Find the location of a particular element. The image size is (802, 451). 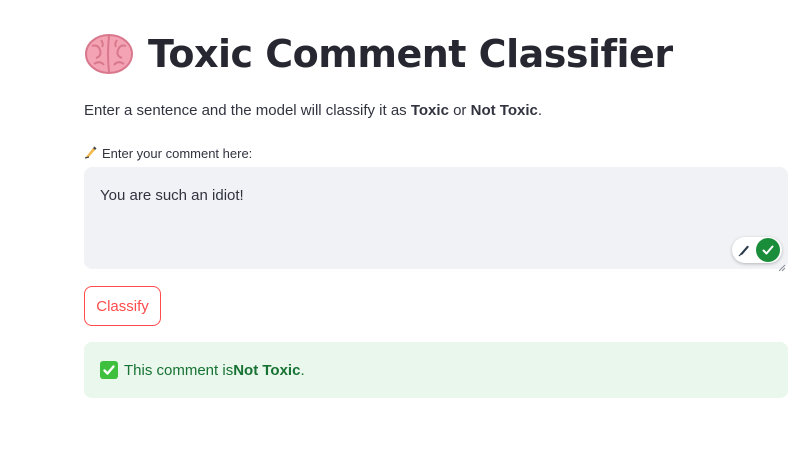

toxic-label: Toxic is located at coordinates (429, 110).